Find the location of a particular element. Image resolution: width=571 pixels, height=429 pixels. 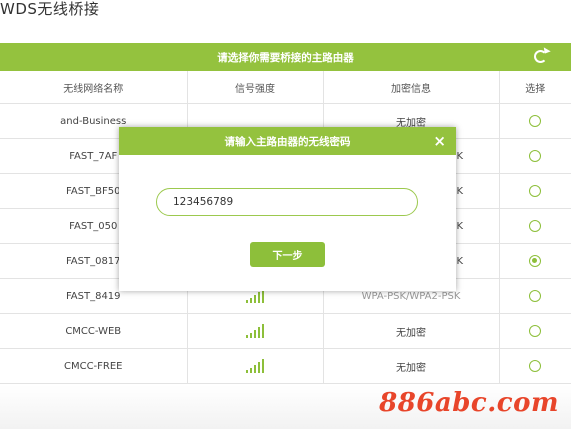

page-title: WDS无线桥接 is located at coordinates (50, 9).